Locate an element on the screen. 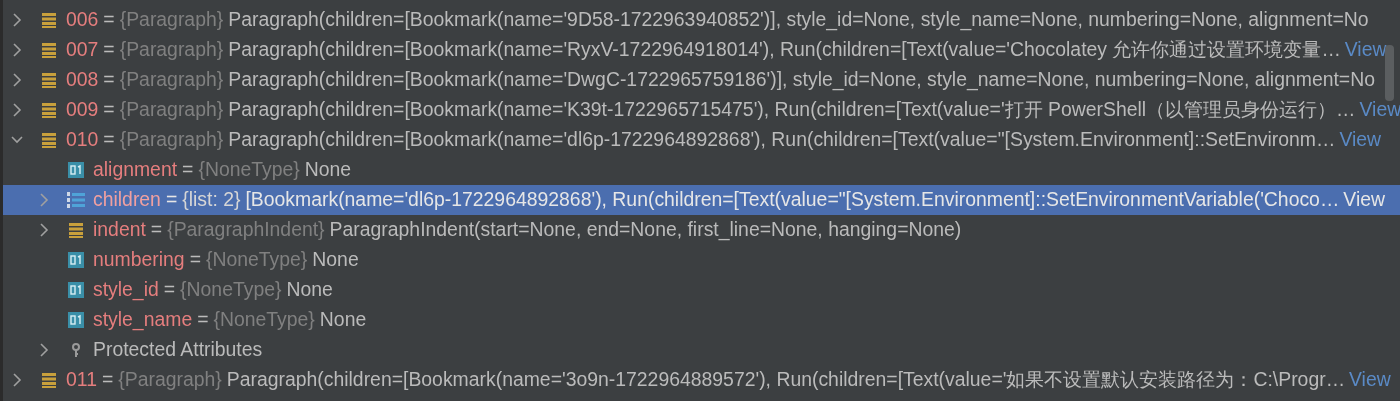 This screenshot has height=401, width=1400. tree-row: style_id = {NoneType} None is located at coordinates (701, 290).